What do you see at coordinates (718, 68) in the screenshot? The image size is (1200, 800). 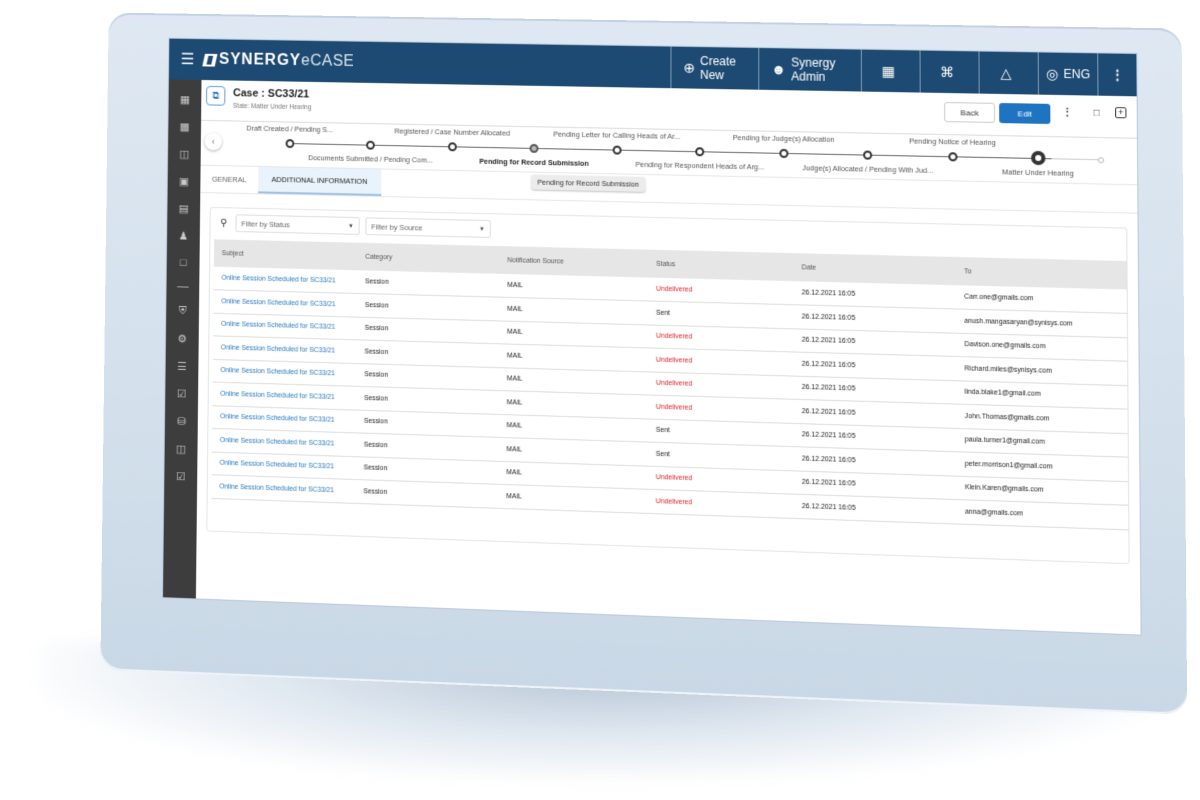 I see `create-new-label: Create New` at bounding box center [718, 68].